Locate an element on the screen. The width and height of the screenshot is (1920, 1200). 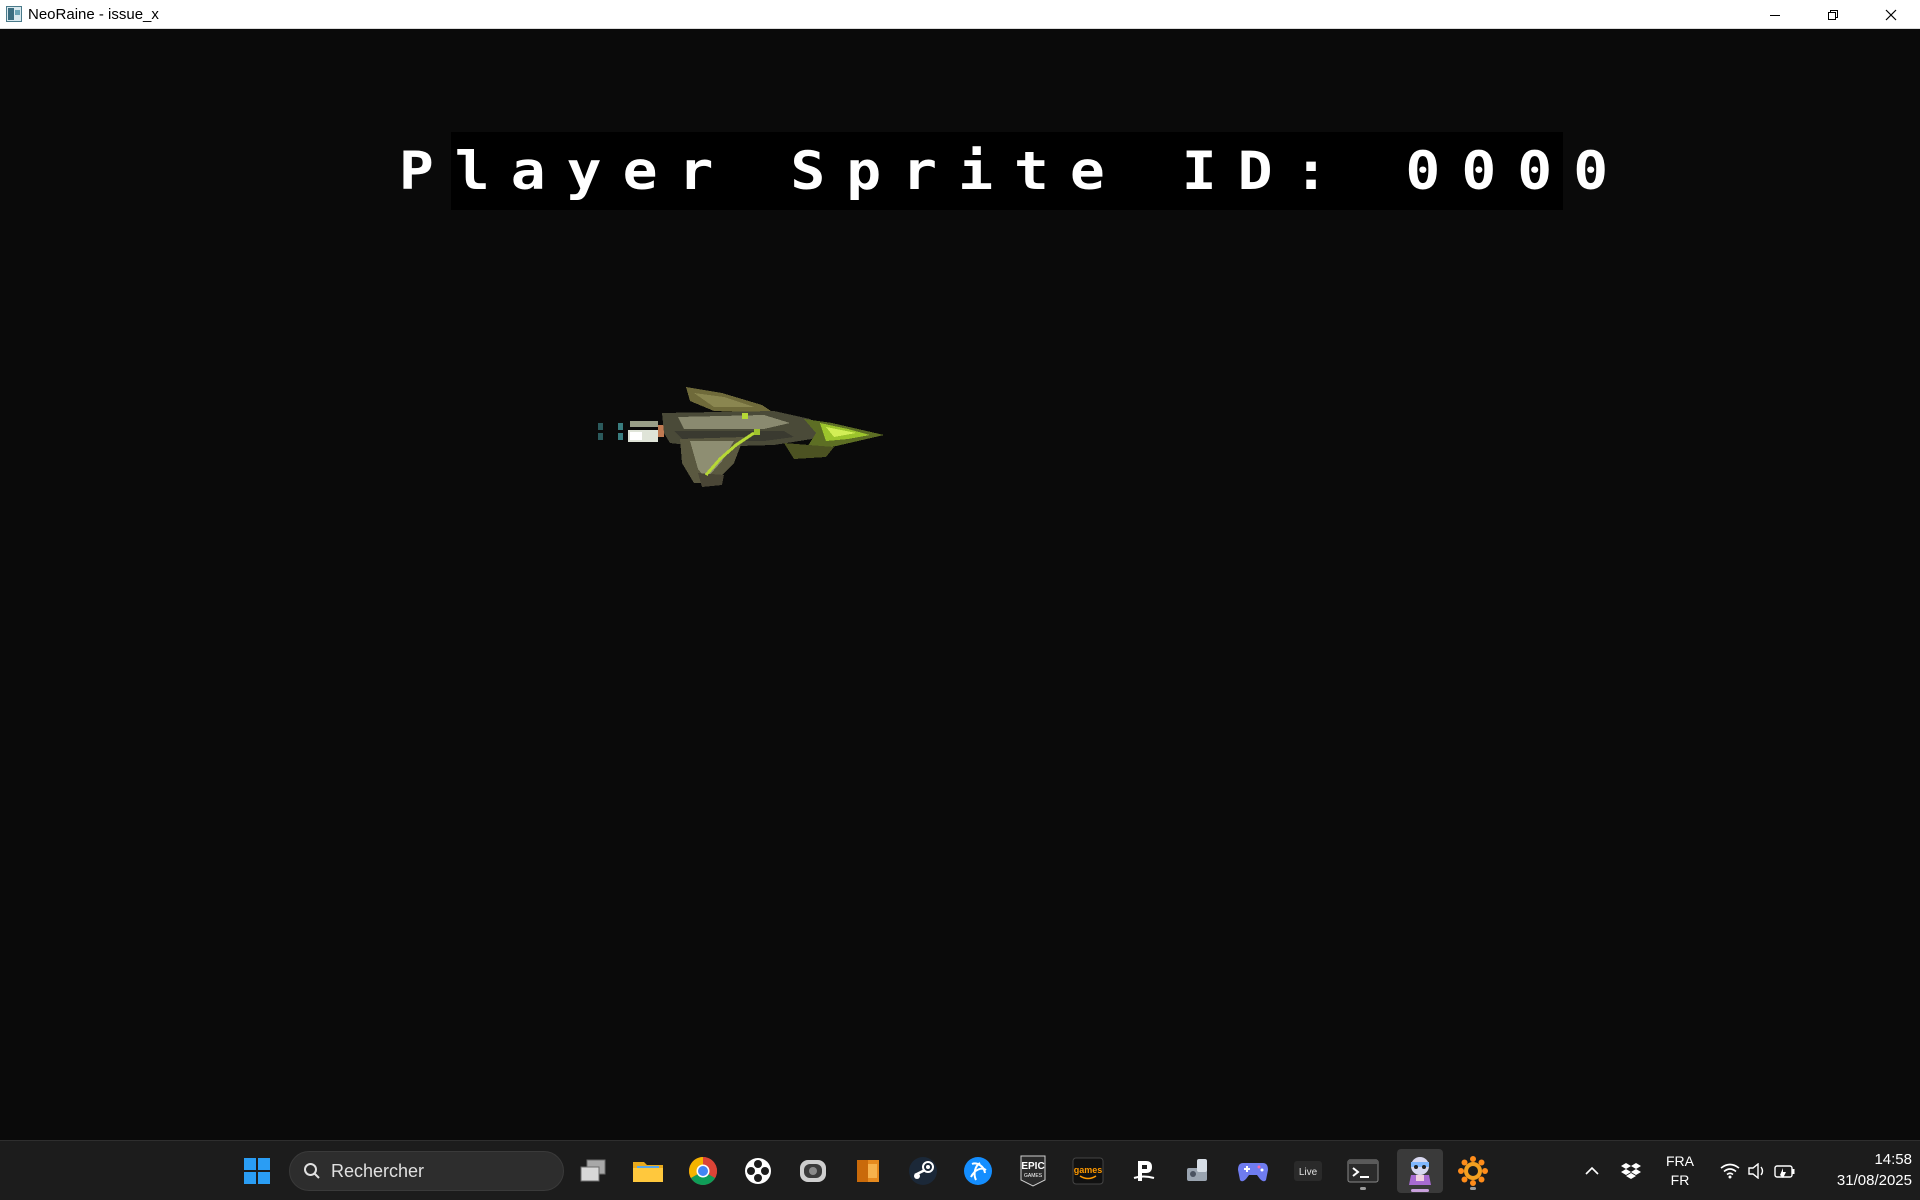
controller-app-button is located at coordinates (1253, 1171).